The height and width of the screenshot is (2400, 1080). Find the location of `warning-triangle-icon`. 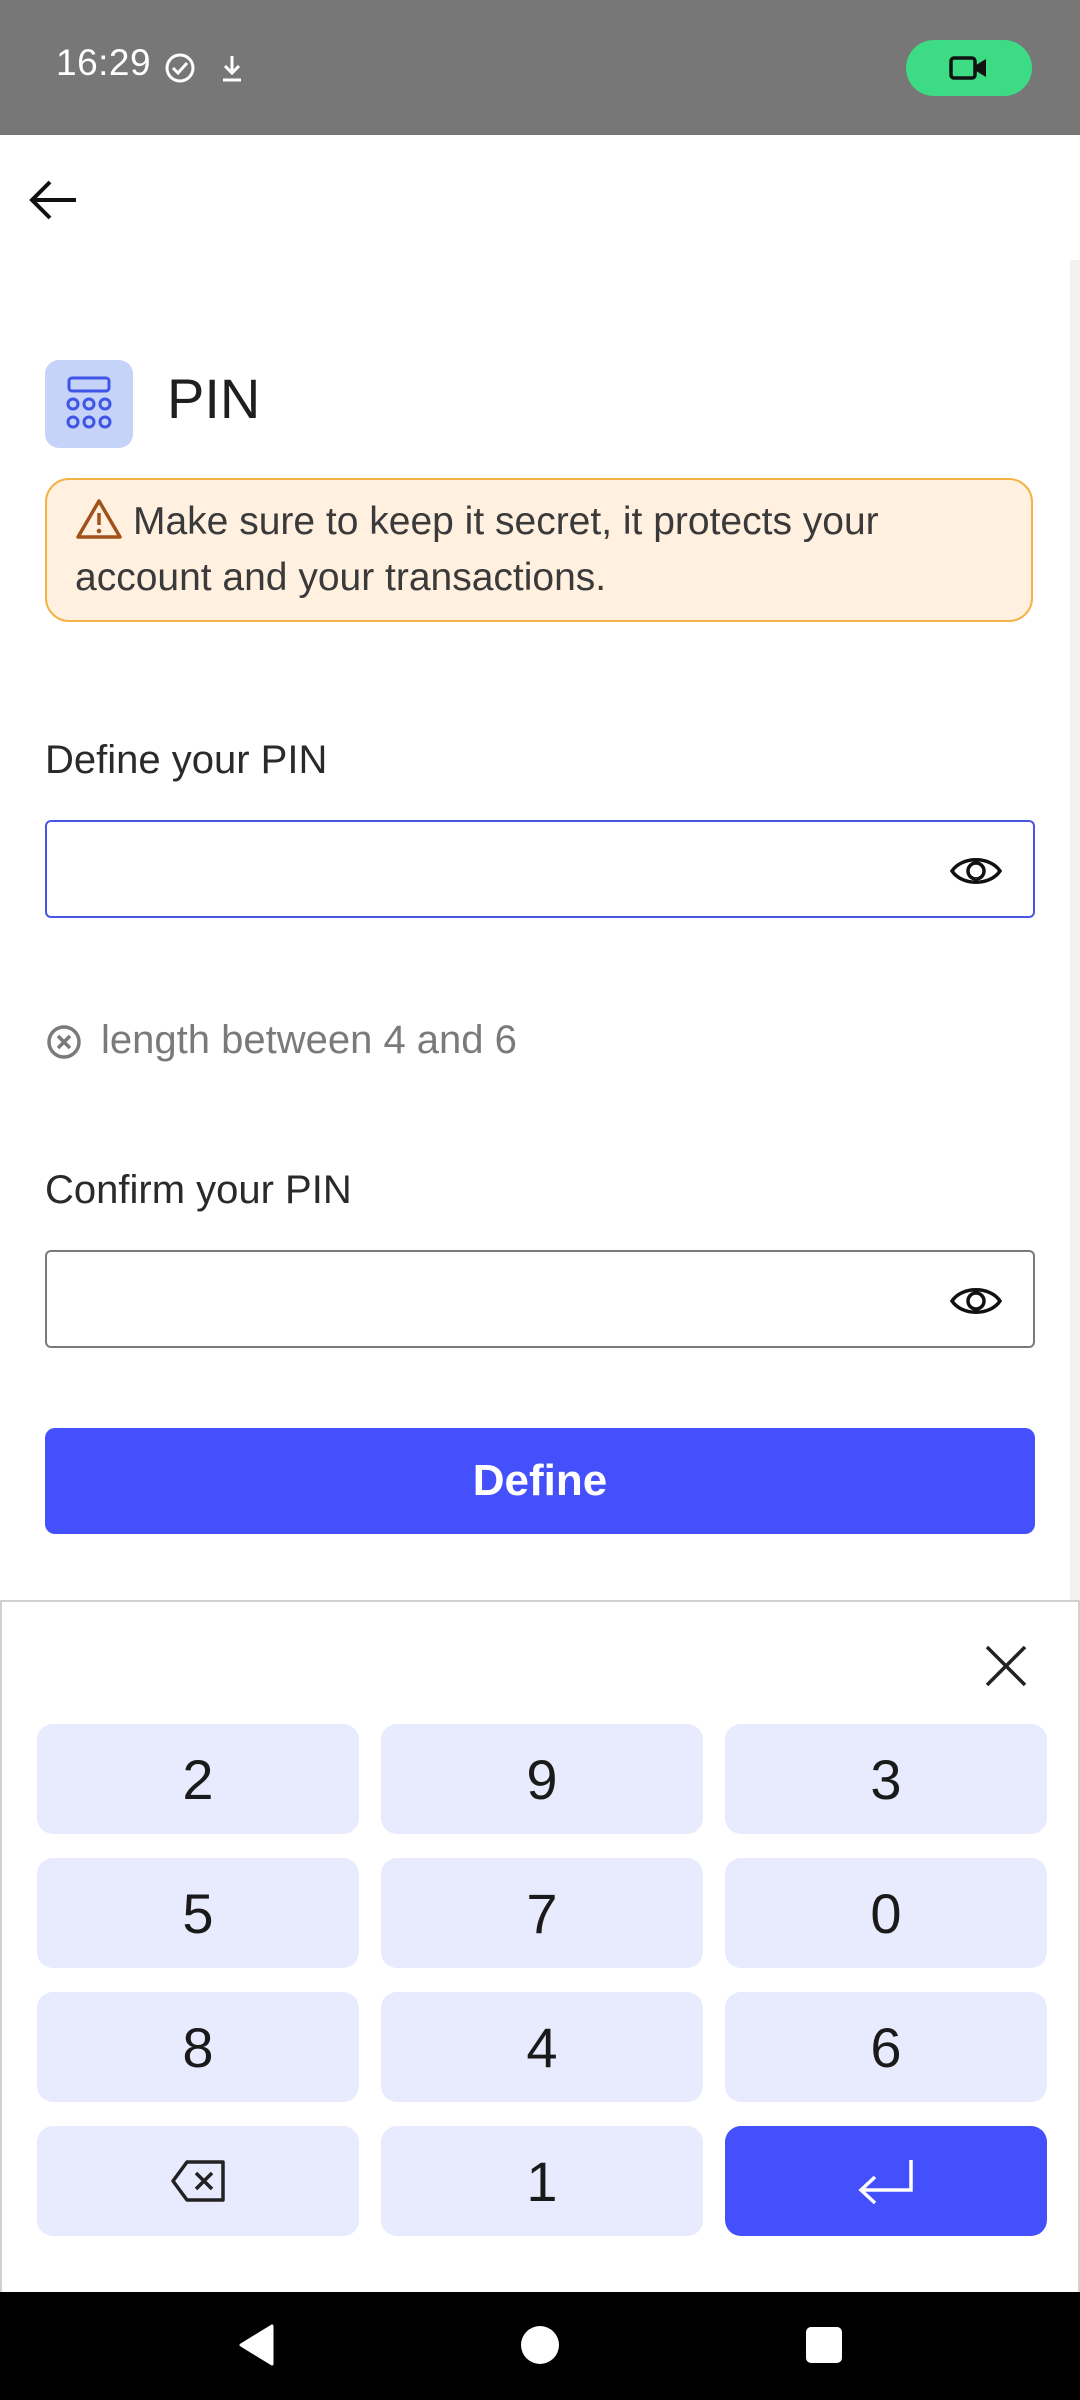

warning-triangle-icon is located at coordinates (99, 519).